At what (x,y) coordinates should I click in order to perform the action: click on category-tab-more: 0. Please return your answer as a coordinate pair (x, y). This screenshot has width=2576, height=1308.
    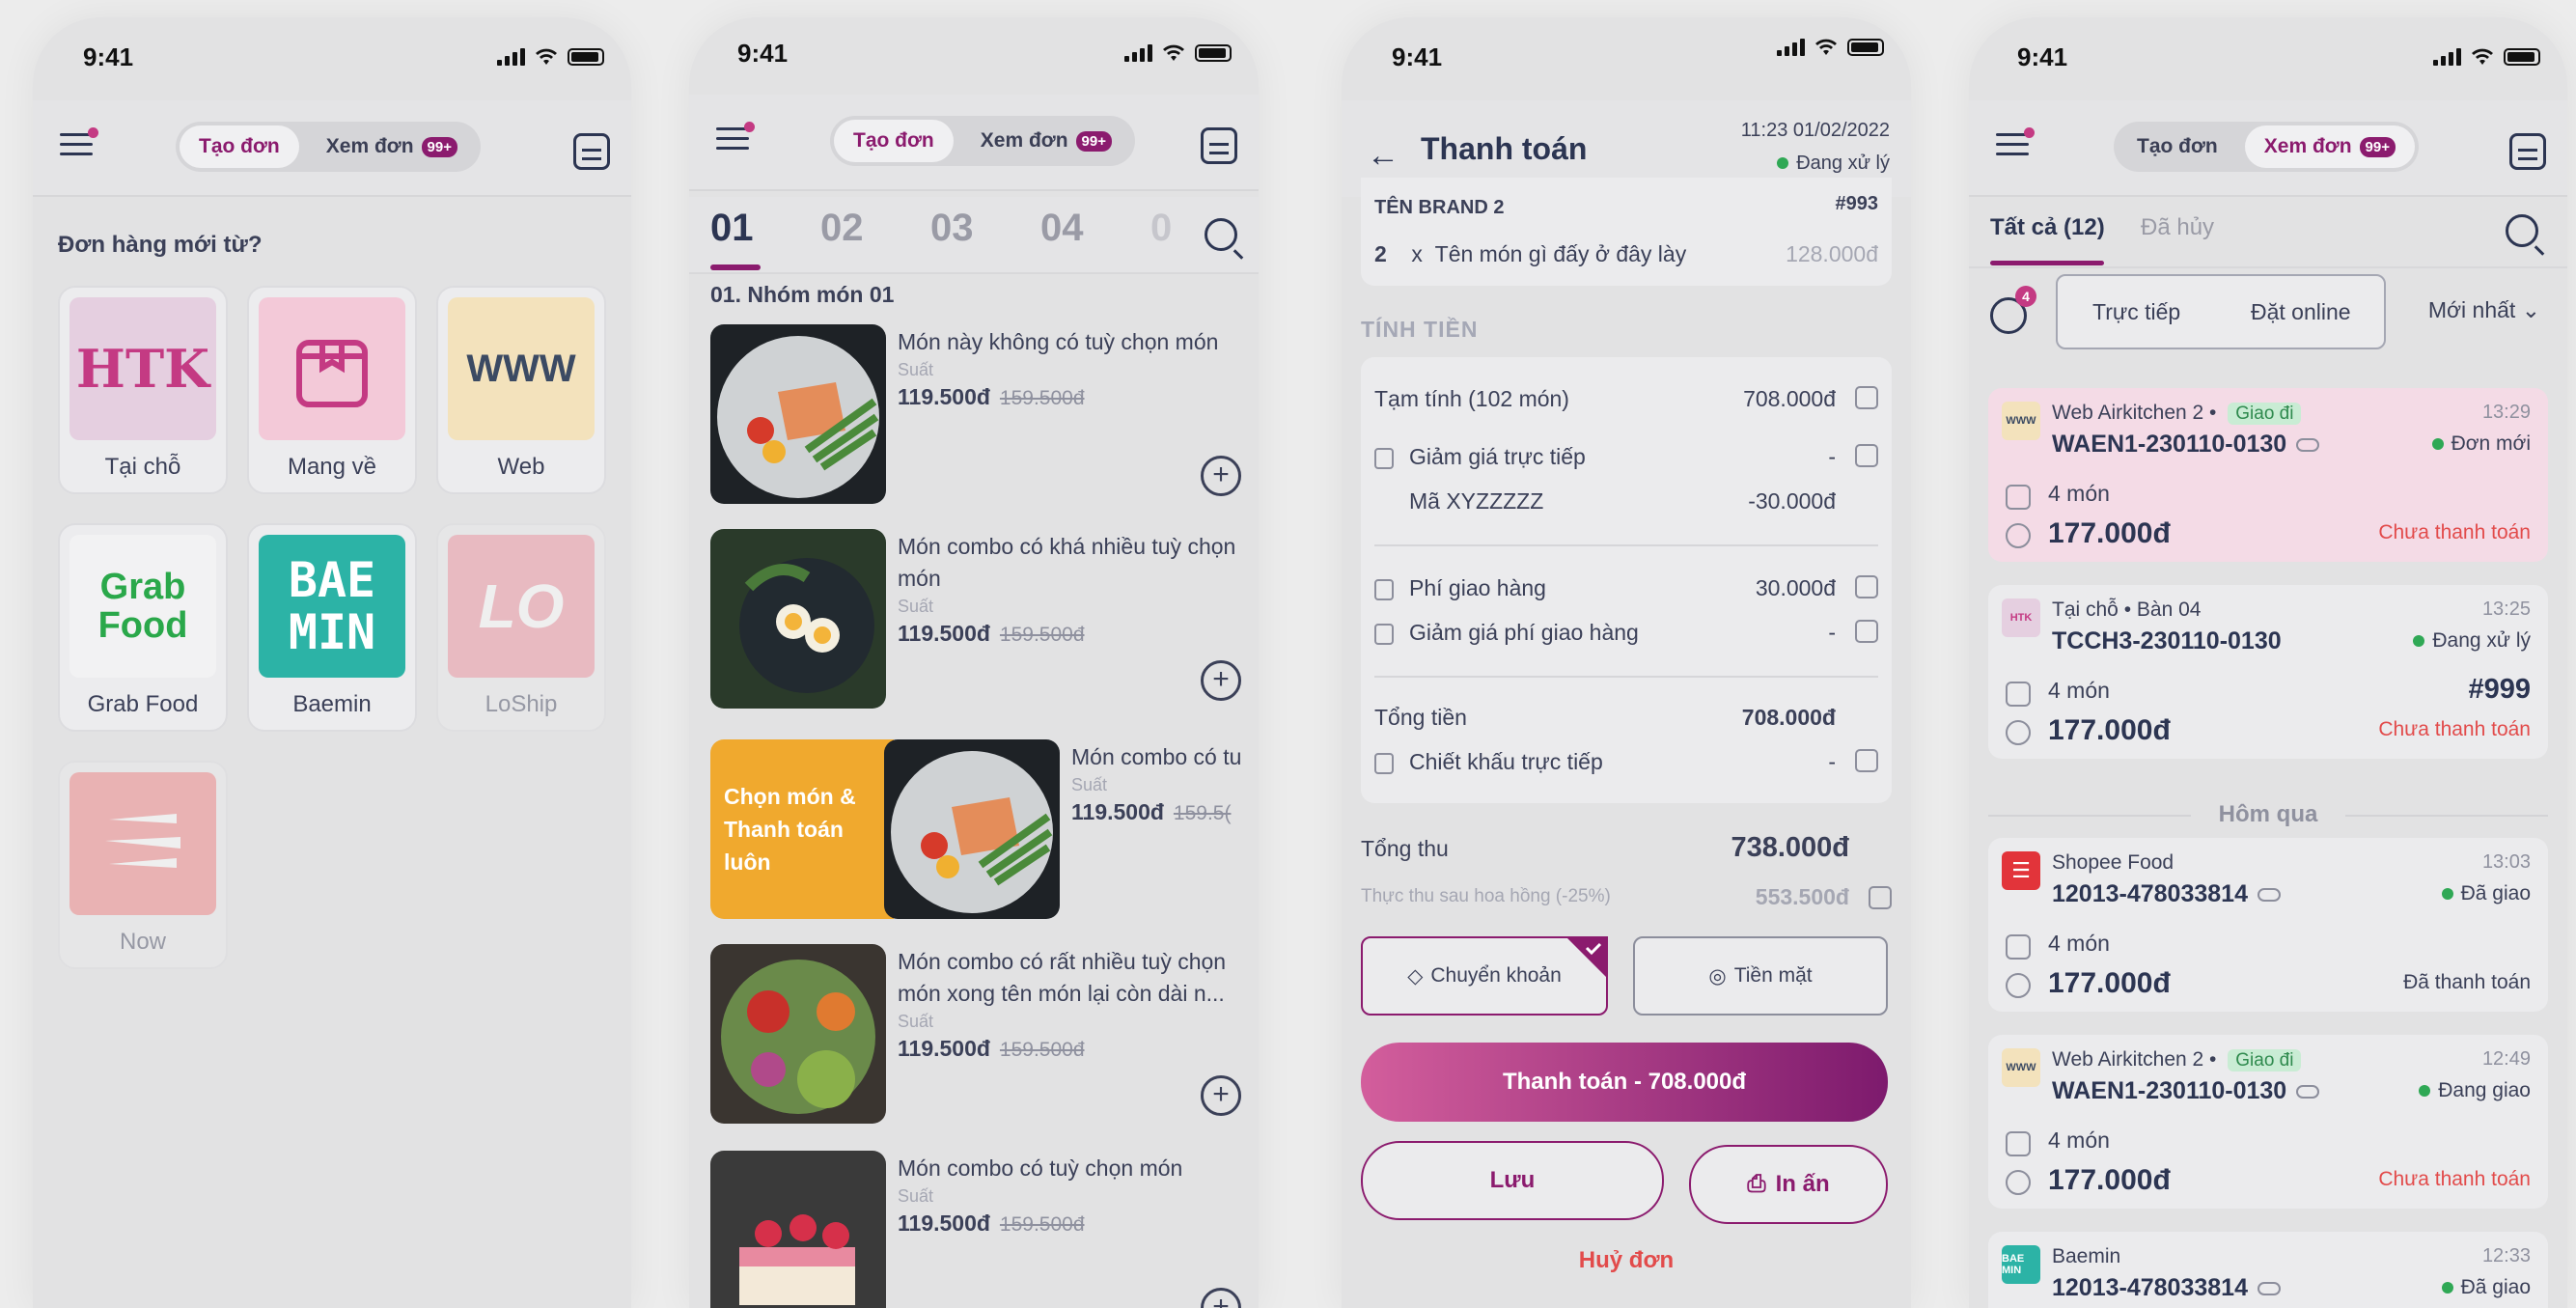
    Looking at the image, I should click on (1161, 228).